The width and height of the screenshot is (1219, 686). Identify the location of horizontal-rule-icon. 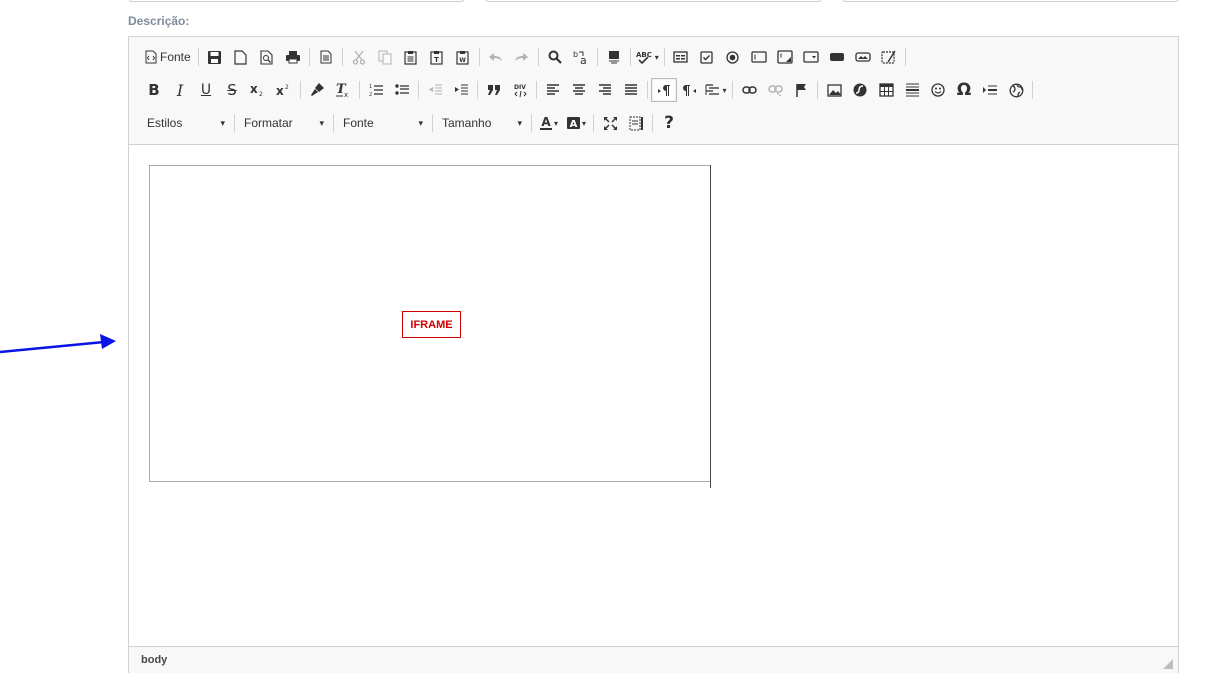
(912, 90).